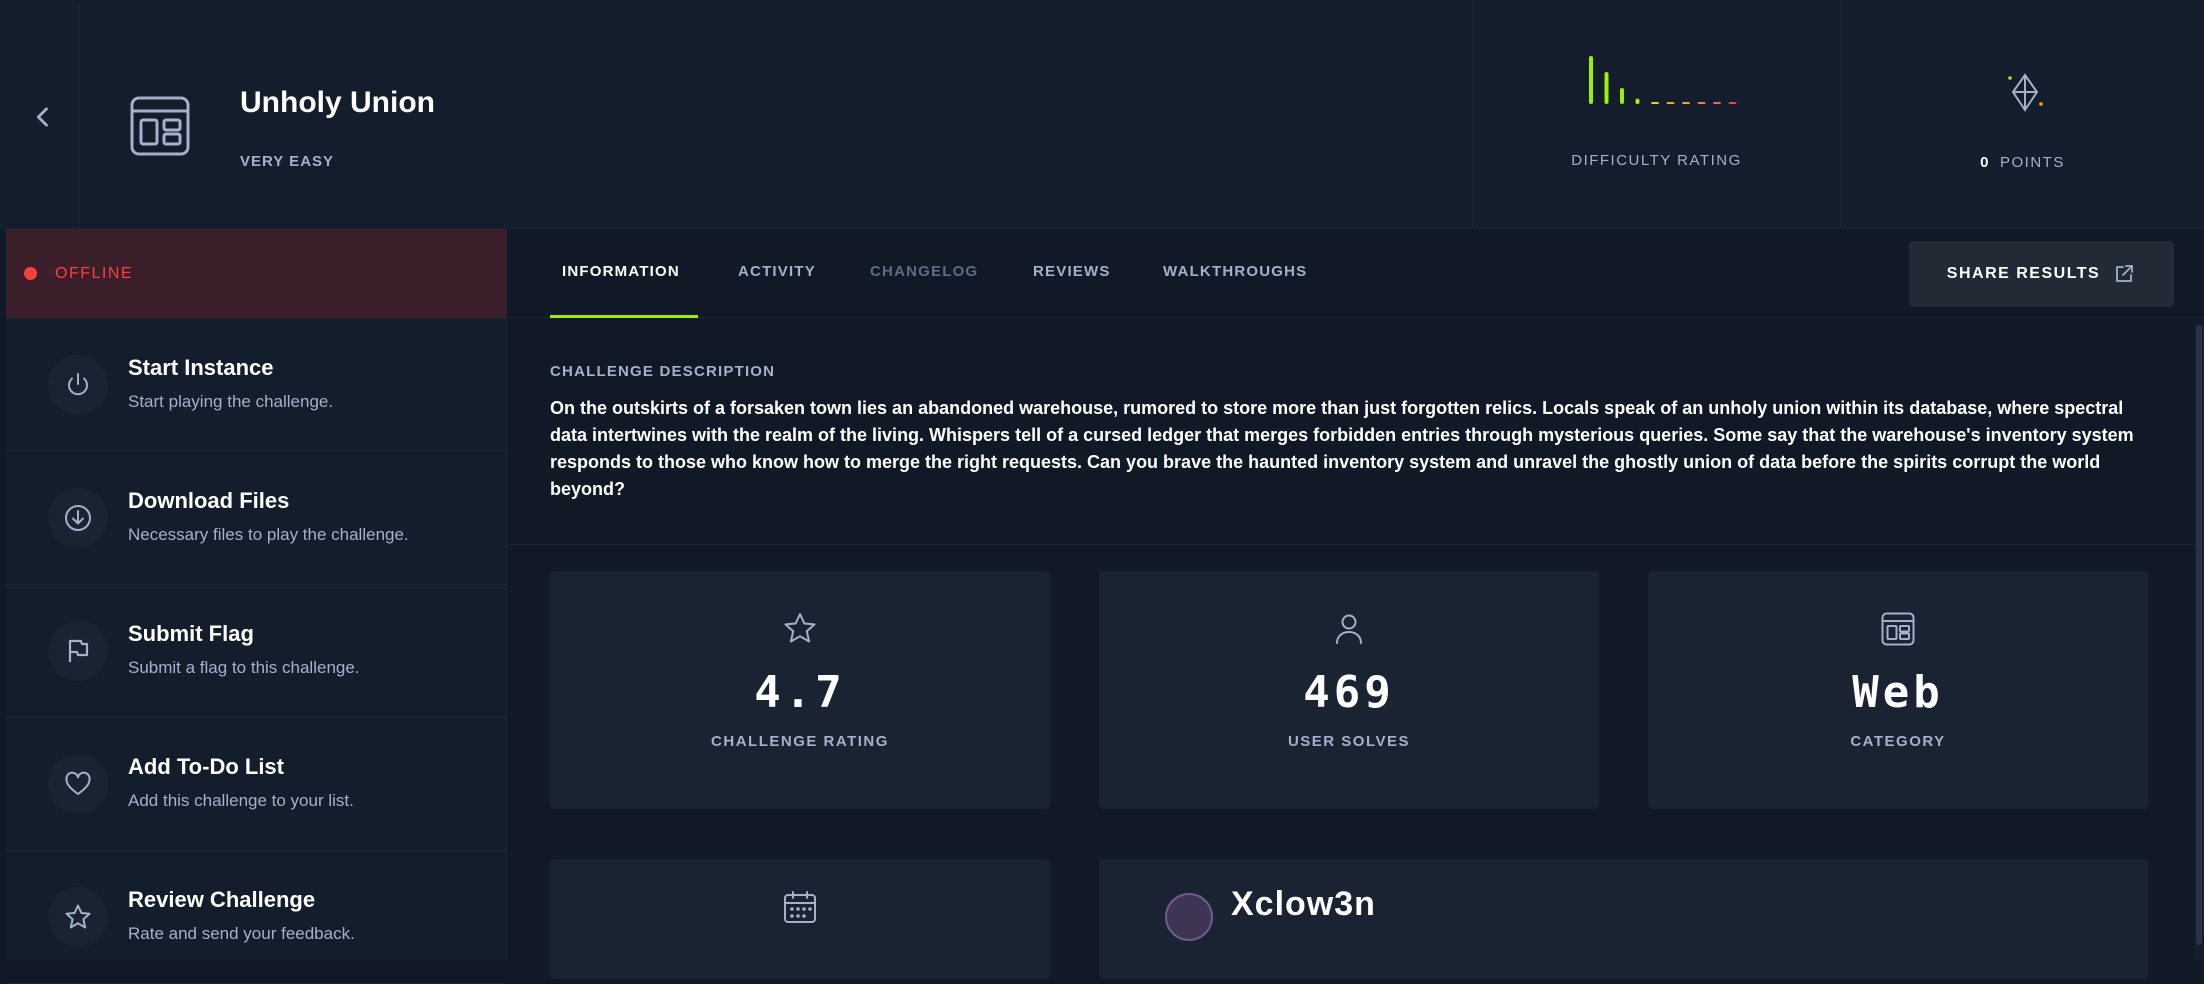 Image resolution: width=2204 pixels, height=984 pixels. I want to click on release-date-card, so click(800, 919).